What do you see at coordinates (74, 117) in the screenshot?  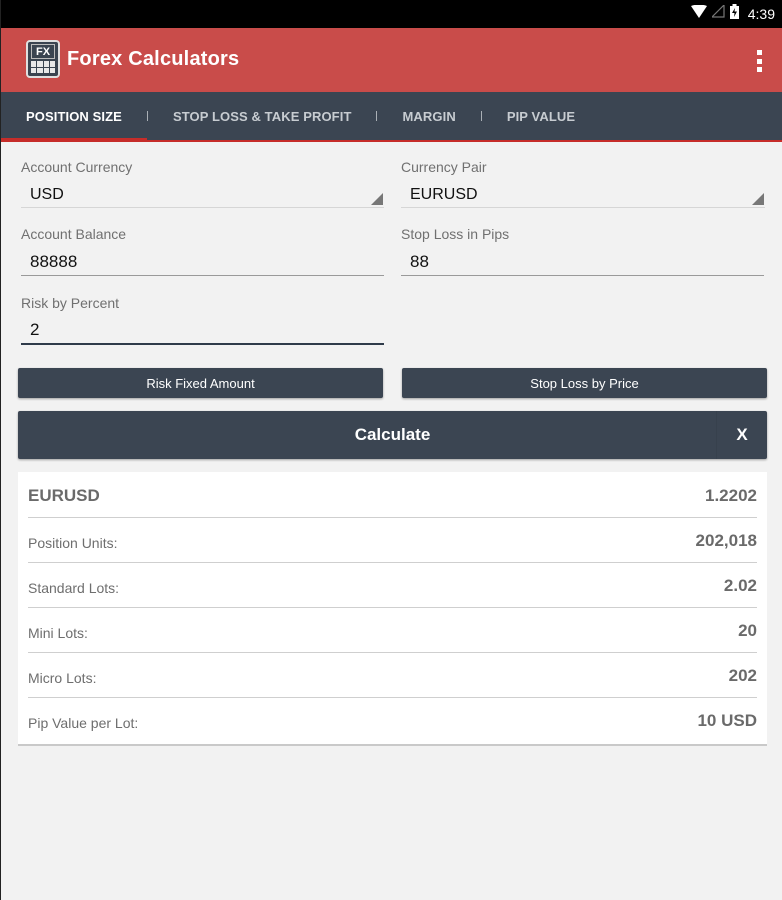 I see `tab-position-size: POSITION SIZE` at bounding box center [74, 117].